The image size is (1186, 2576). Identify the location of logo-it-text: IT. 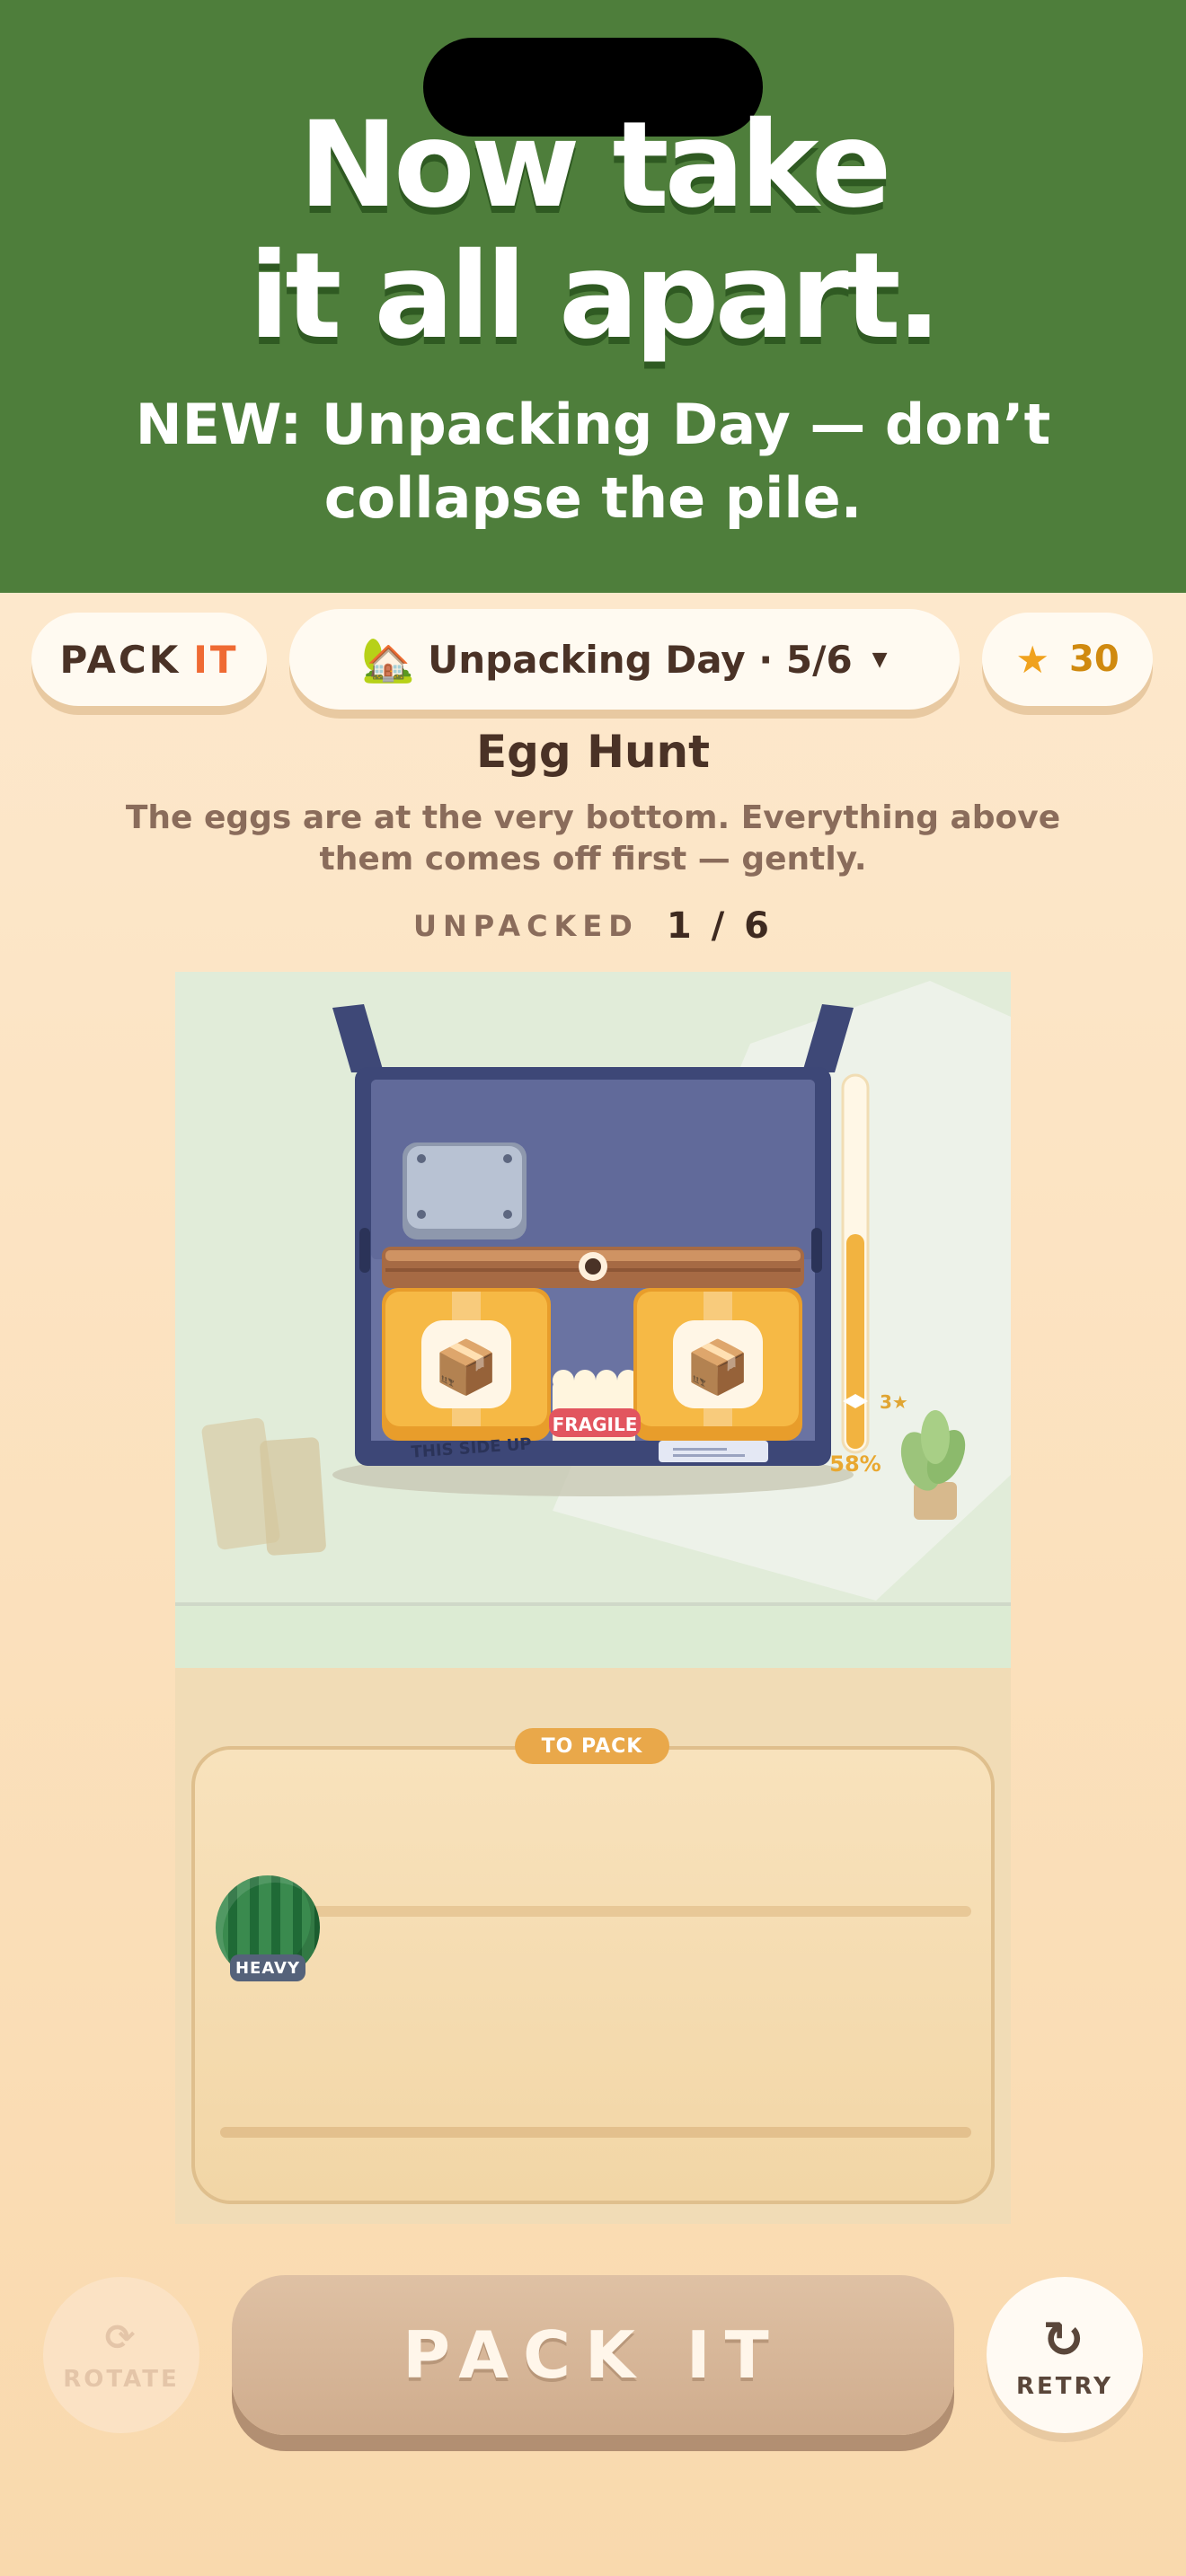
(216, 659).